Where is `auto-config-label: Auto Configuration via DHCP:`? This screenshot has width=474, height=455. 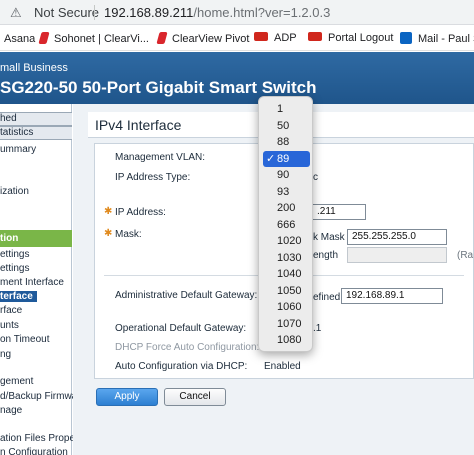 auto-config-label: Auto Configuration via DHCP: is located at coordinates (181, 366).